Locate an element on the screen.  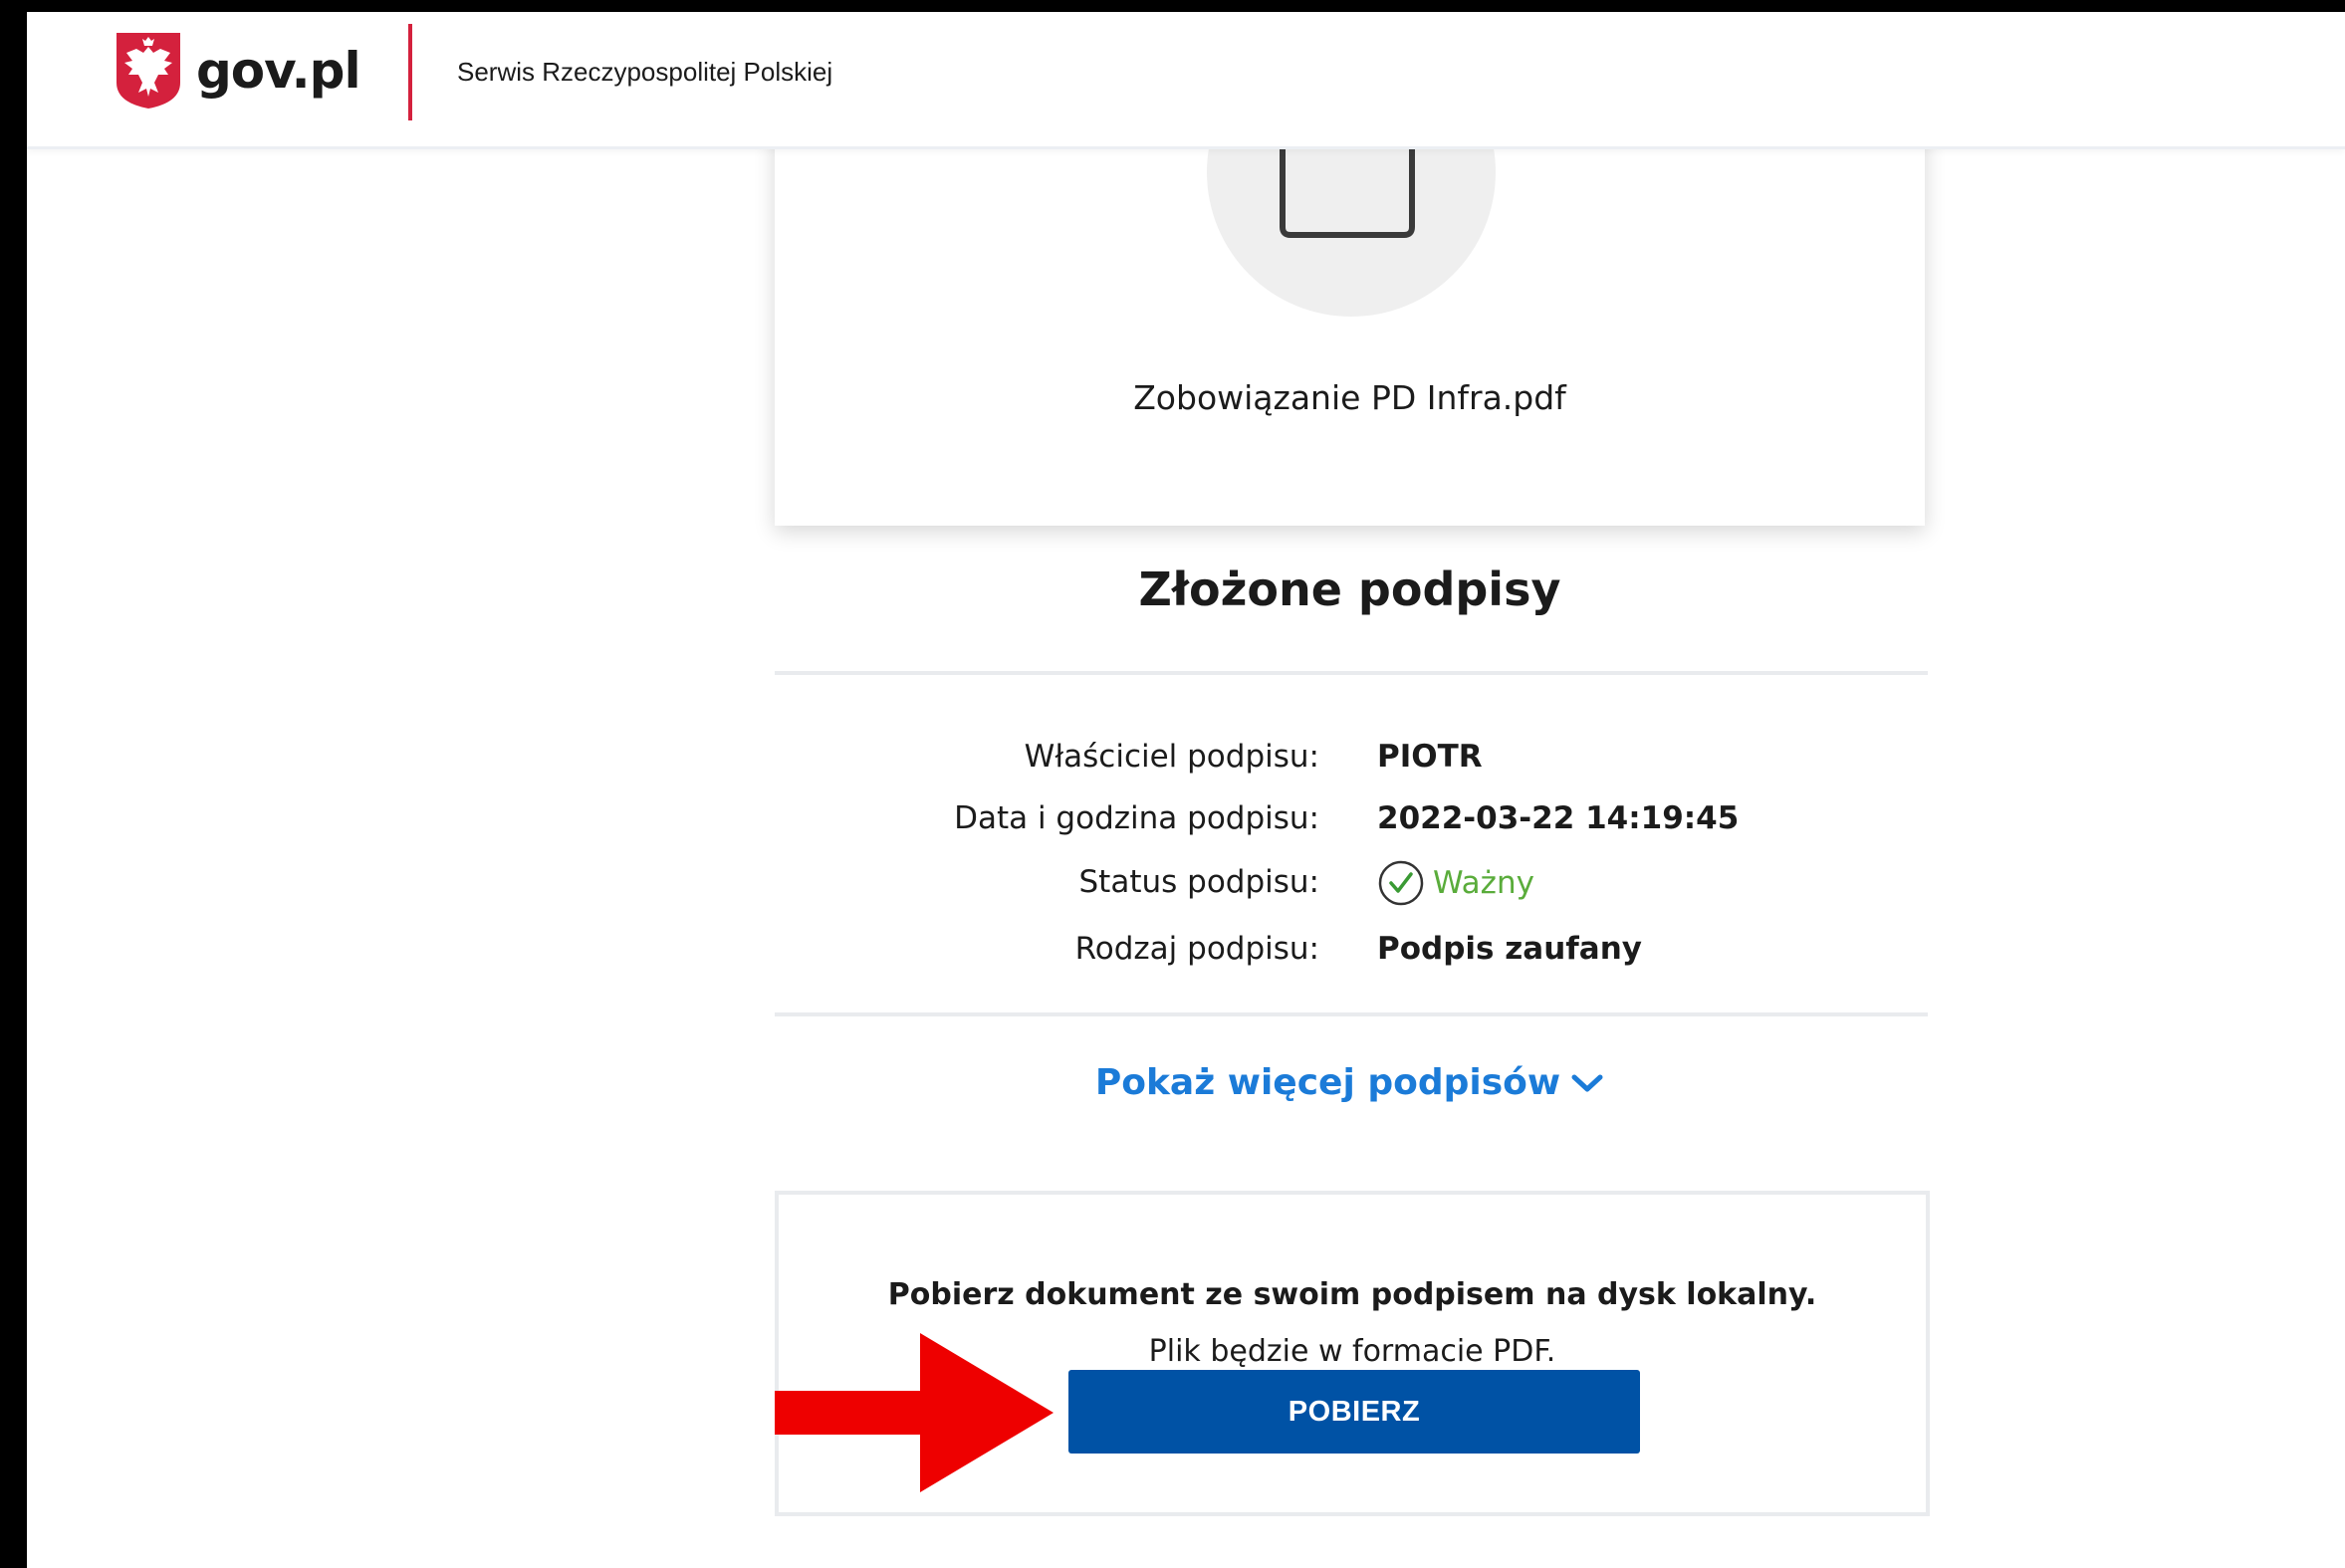
signature-status-label: Status podpisu: is located at coordinates (1199, 882).